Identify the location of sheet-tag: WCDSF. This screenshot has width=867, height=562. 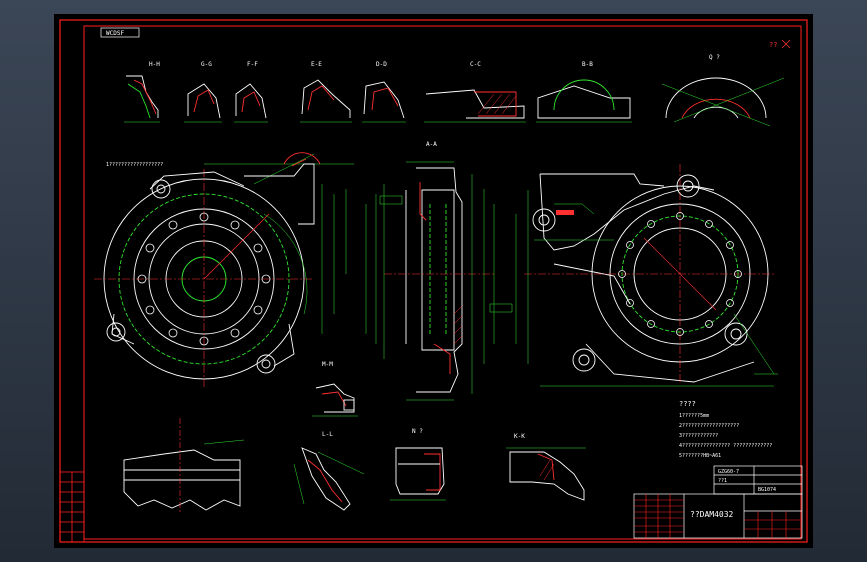
(115, 33).